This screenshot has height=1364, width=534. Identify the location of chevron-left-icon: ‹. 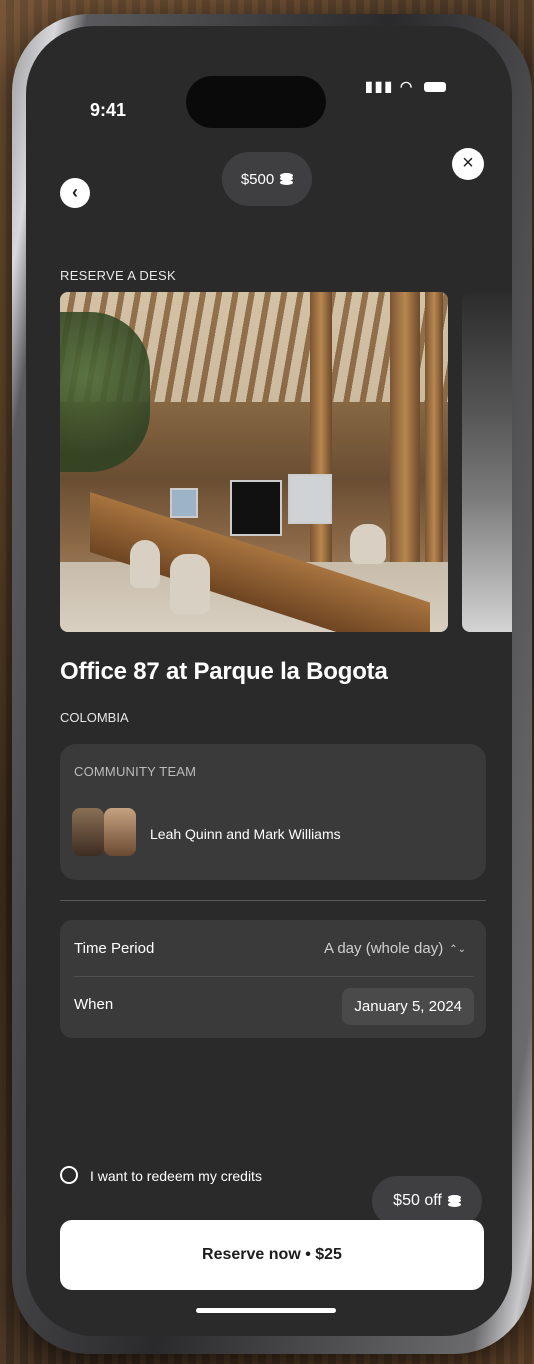
(75, 192).